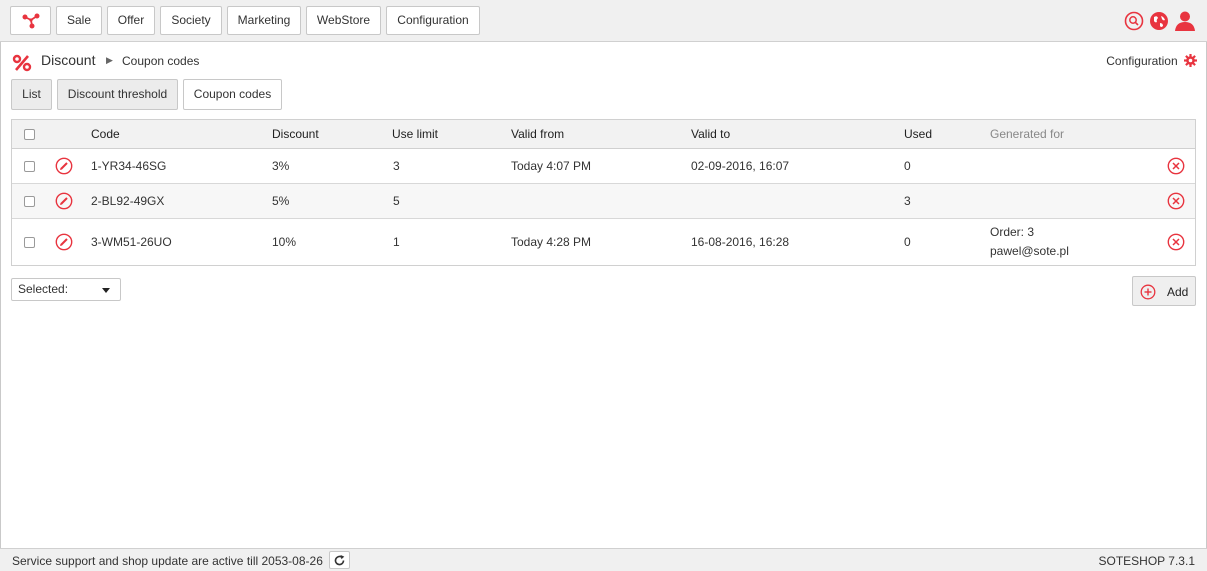 Image resolution: width=1207 pixels, height=571 pixels. Describe the element at coordinates (1190, 62) in the screenshot. I see `gear-icon` at that location.